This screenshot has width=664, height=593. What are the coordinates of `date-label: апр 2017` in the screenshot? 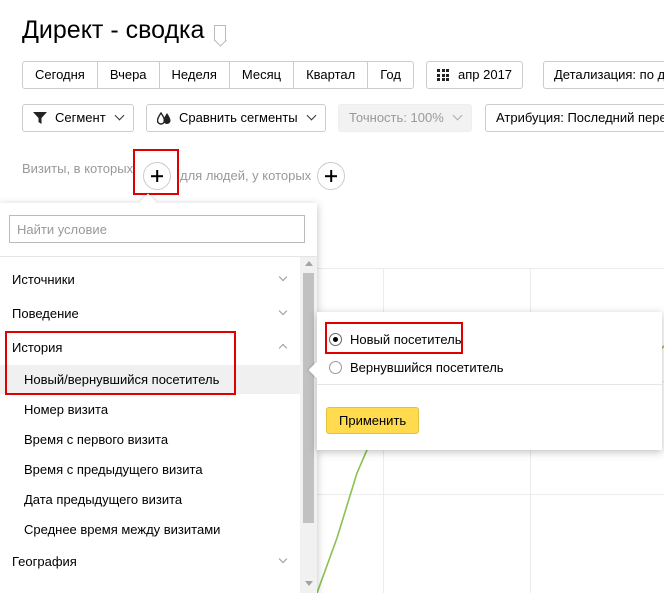 It's located at (485, 74).